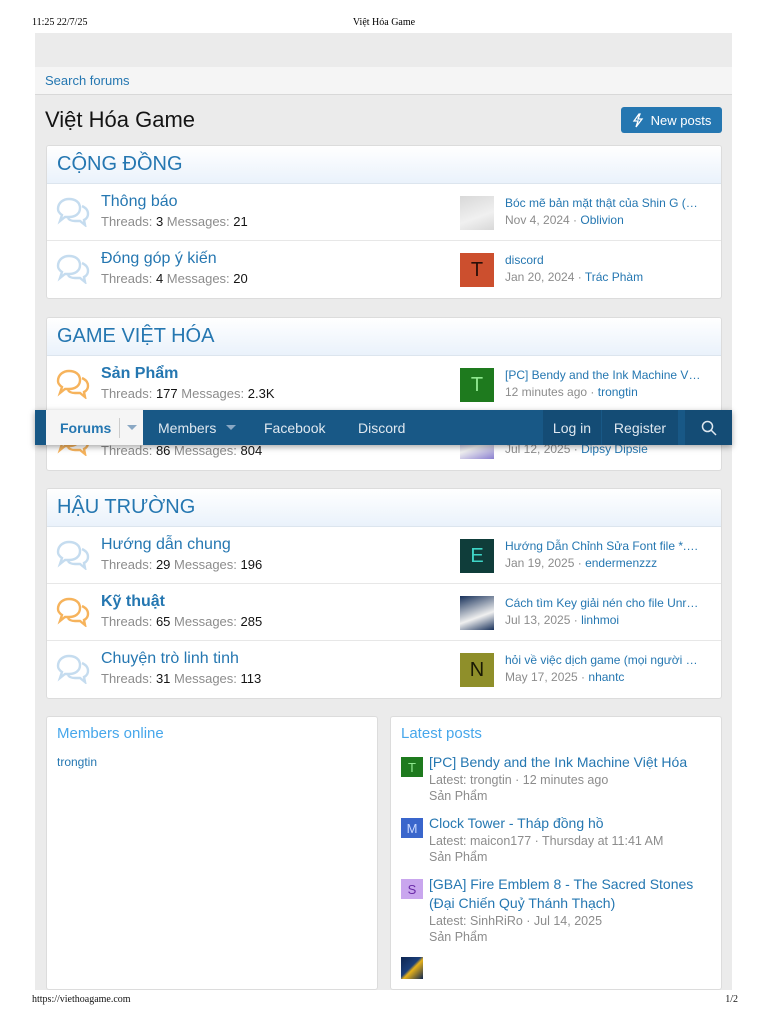 The height and width of the screenshot is (1024, 768). I want to click on threads-count: 65, so click(163, 621).